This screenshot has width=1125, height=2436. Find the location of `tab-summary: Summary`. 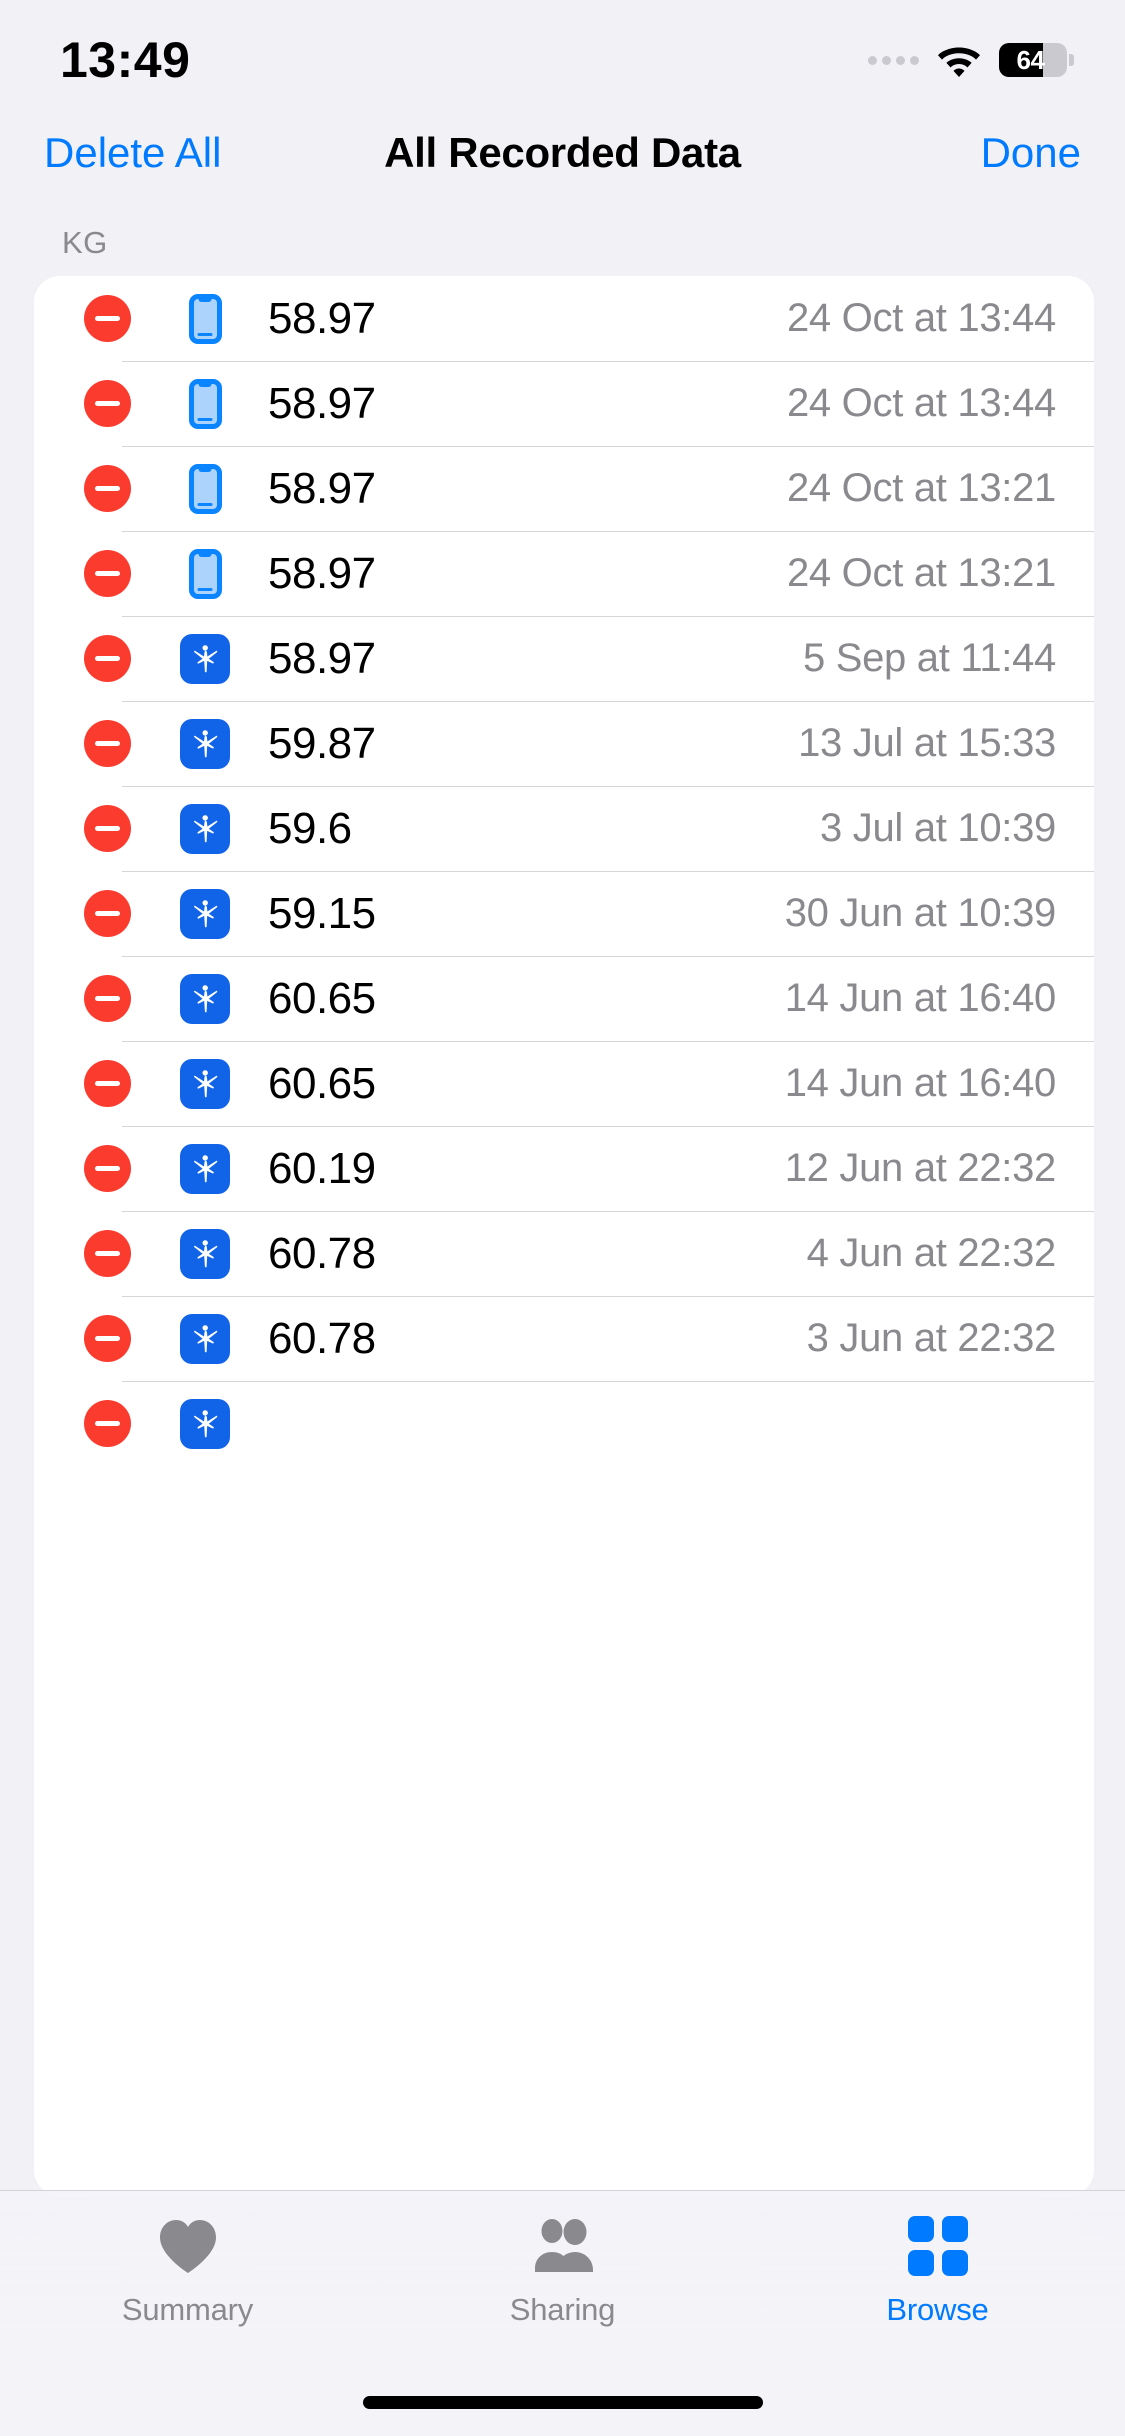

tab-summary: Summary is located at coordinates (187, 2270).